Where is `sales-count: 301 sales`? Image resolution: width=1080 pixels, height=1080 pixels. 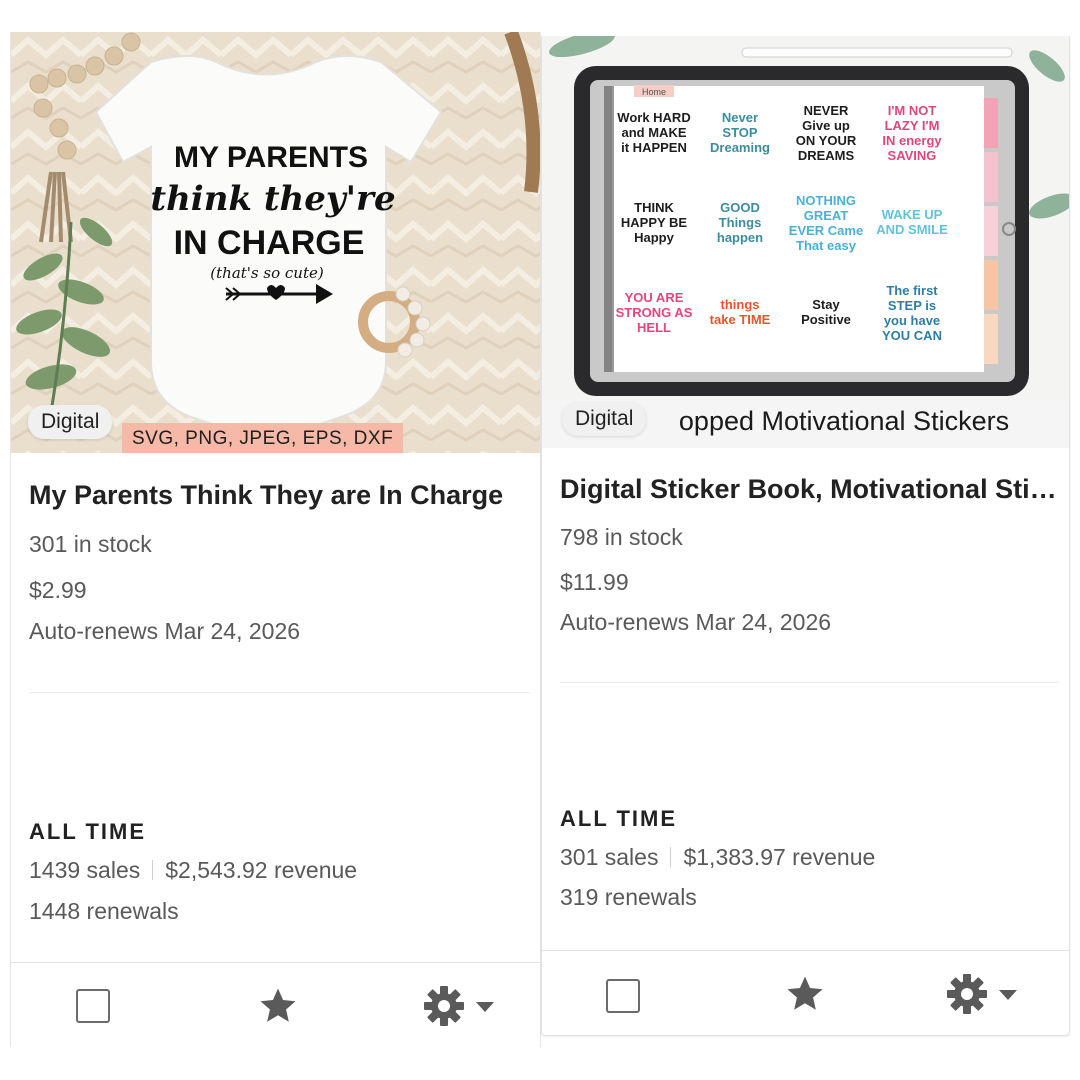 sales-count: 301 sales is located at coordinates (609, 857).